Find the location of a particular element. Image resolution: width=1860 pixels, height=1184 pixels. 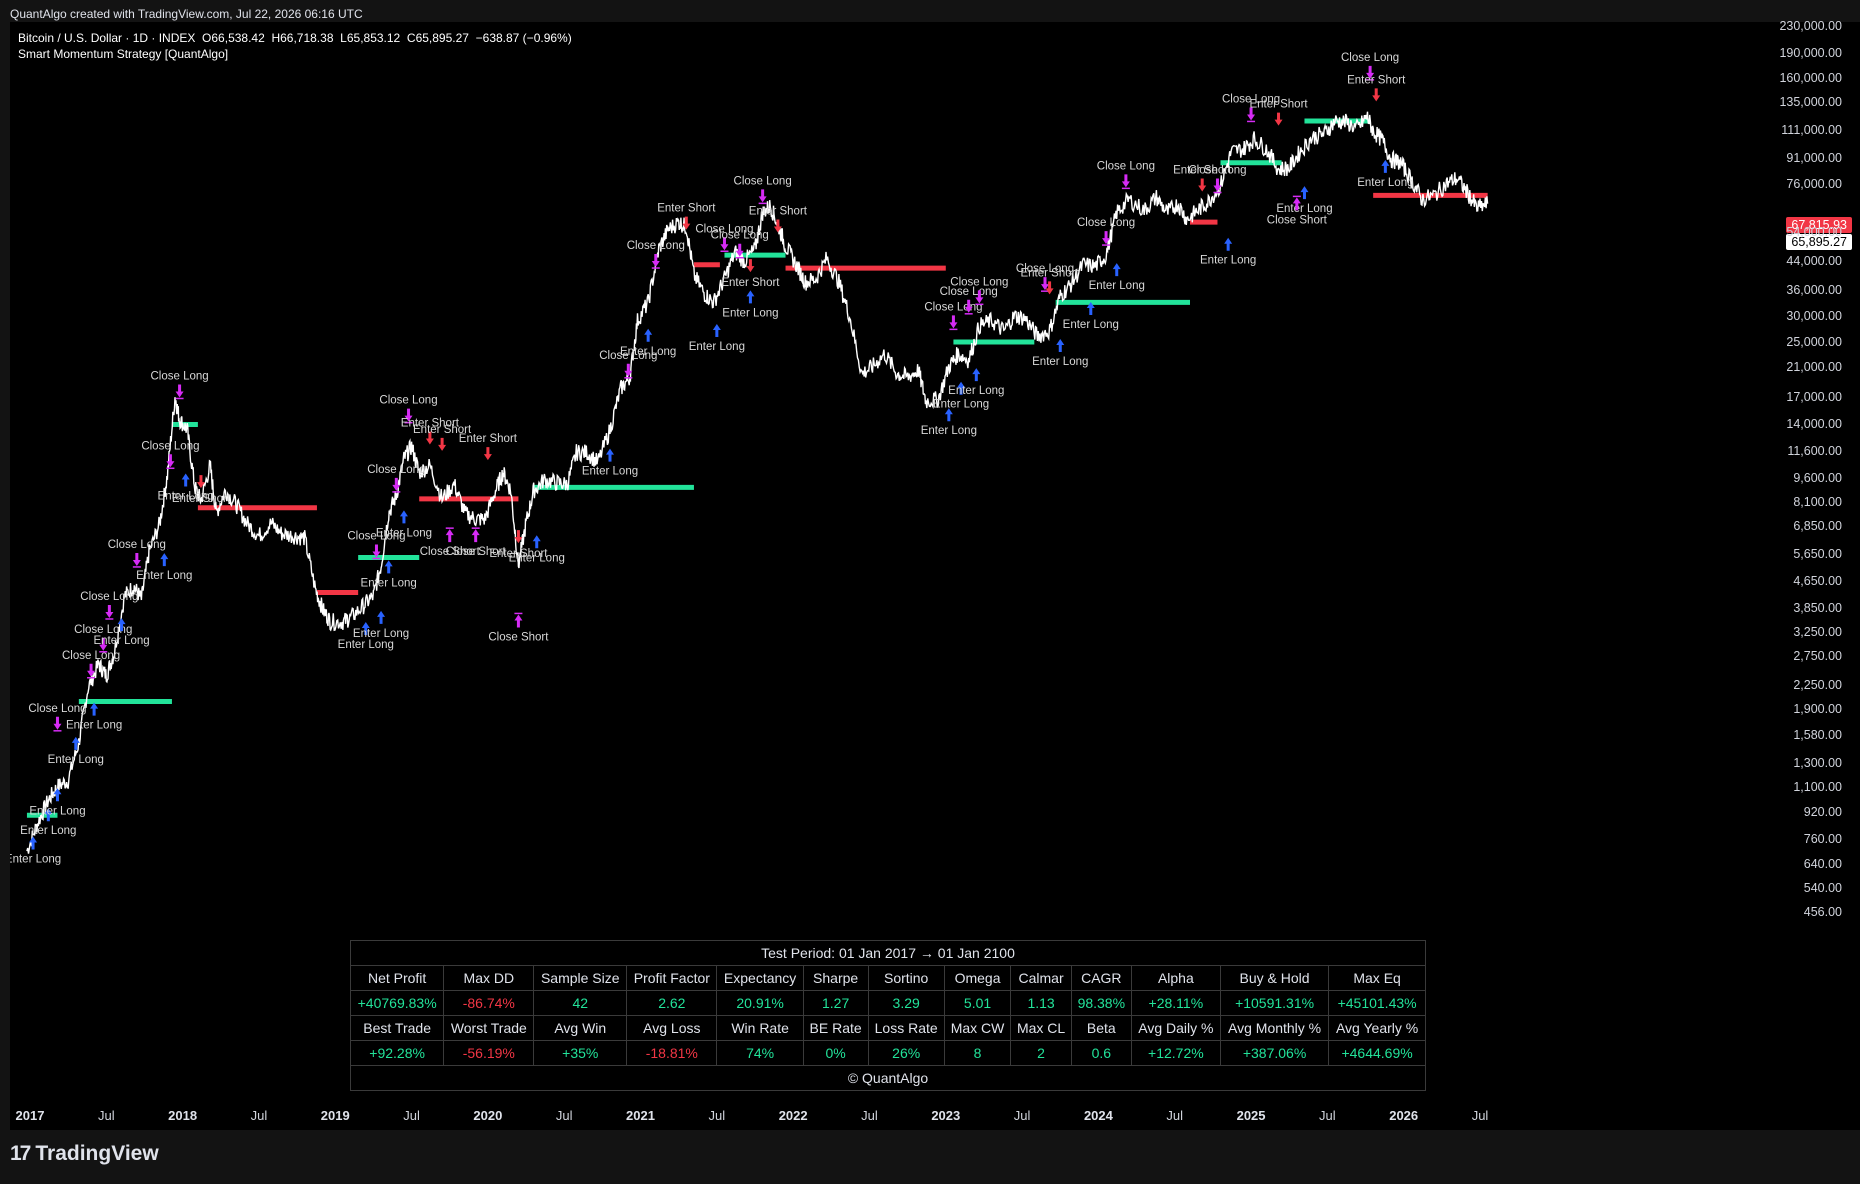

stat-value-10: +28.11% is located at coordinates (1175, 1003).